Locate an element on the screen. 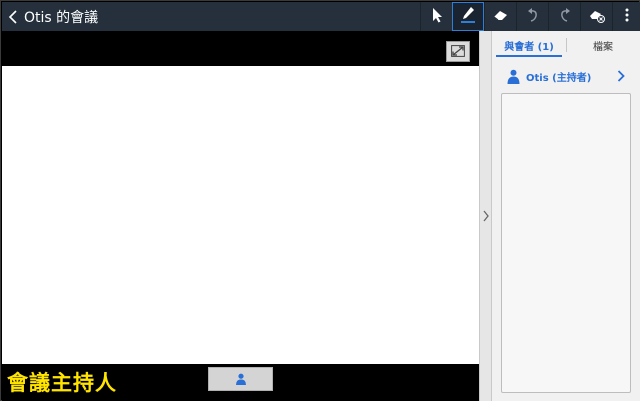  action-bar: Otis 的會議 is located at coordinates (321, 16).